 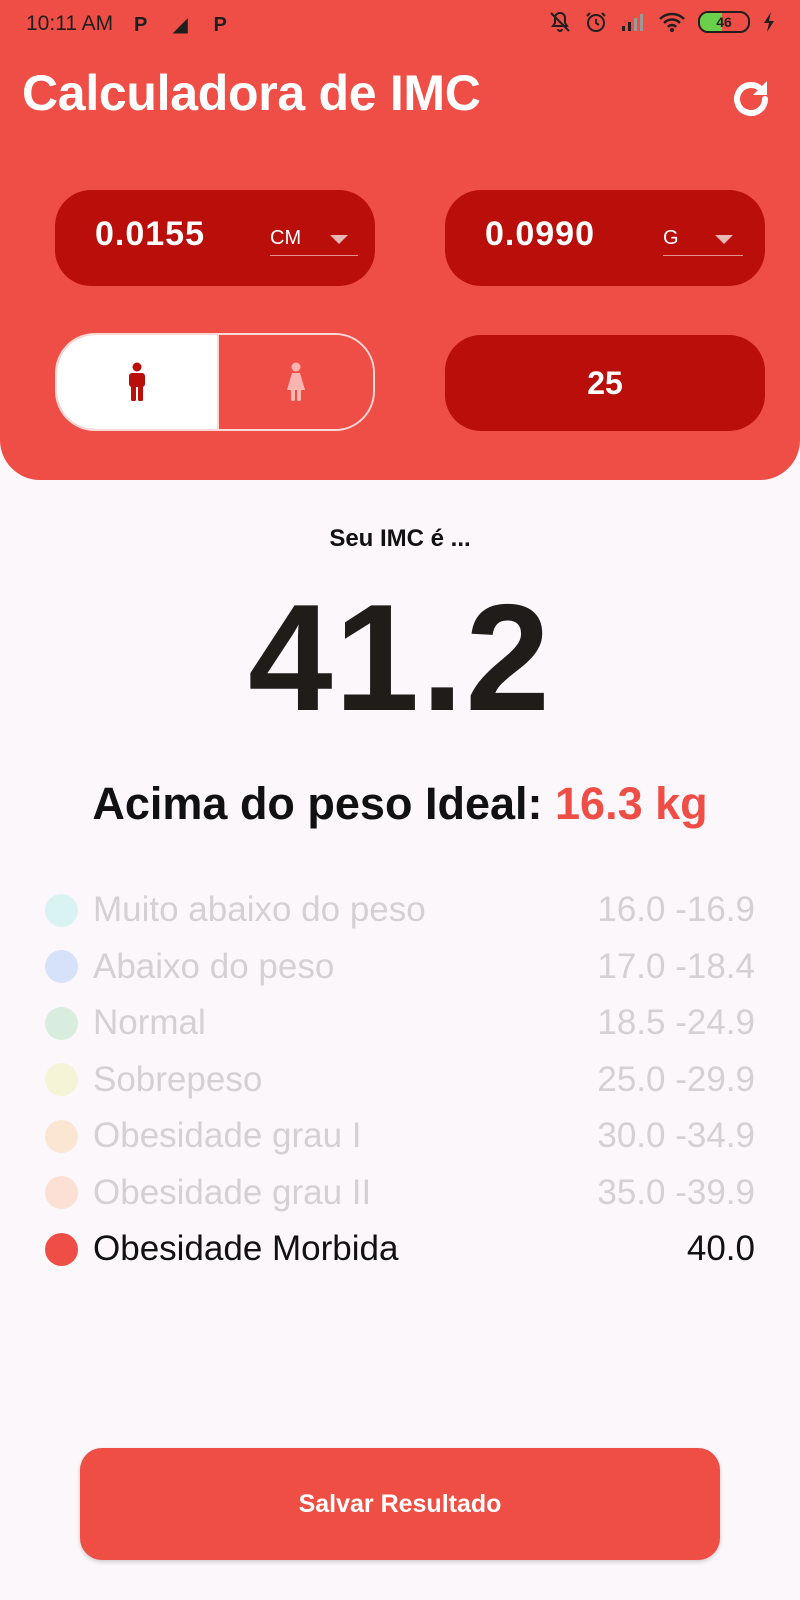 I want to click on category-name: Sobrepeso, so click(x=178, y=1079).